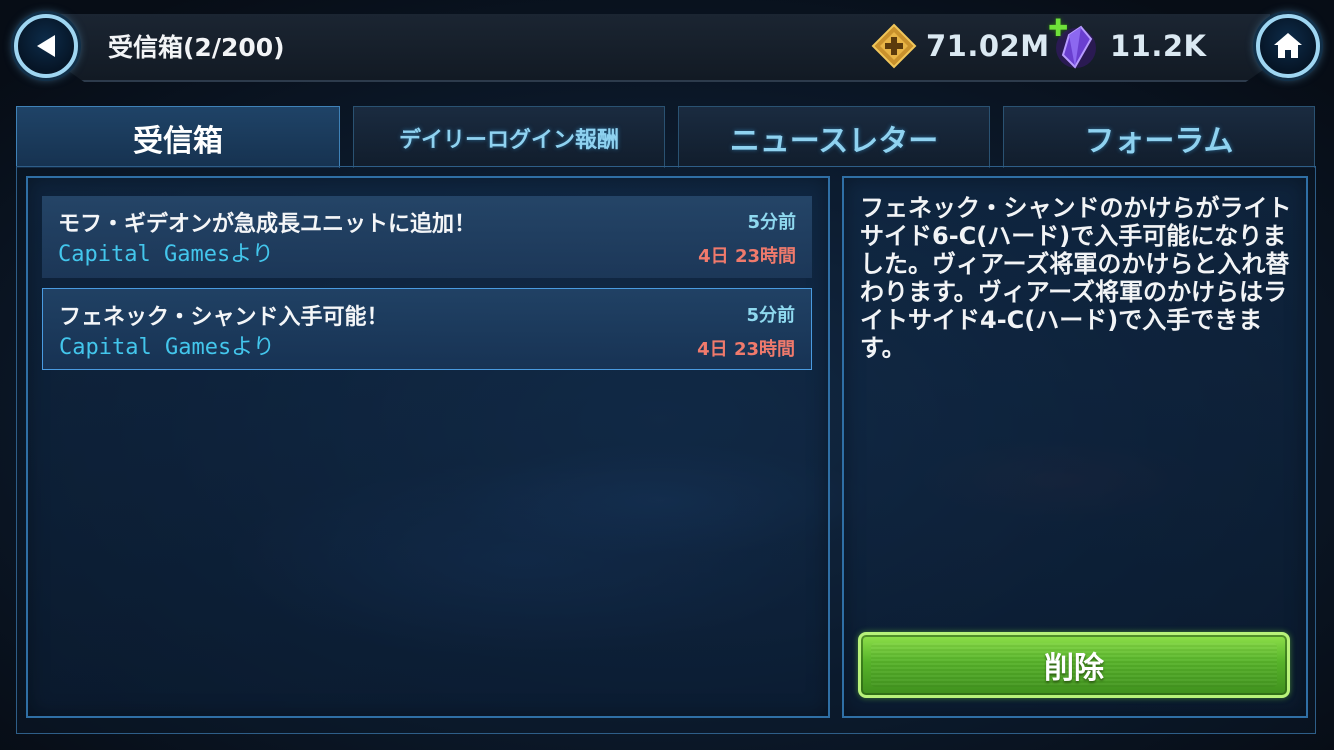  What do you see at coordinates (509, 137) in the screenshot?
I see `tab-daily-login-rewards: デイリーログイン報酬` at bounding box center [509, 137].